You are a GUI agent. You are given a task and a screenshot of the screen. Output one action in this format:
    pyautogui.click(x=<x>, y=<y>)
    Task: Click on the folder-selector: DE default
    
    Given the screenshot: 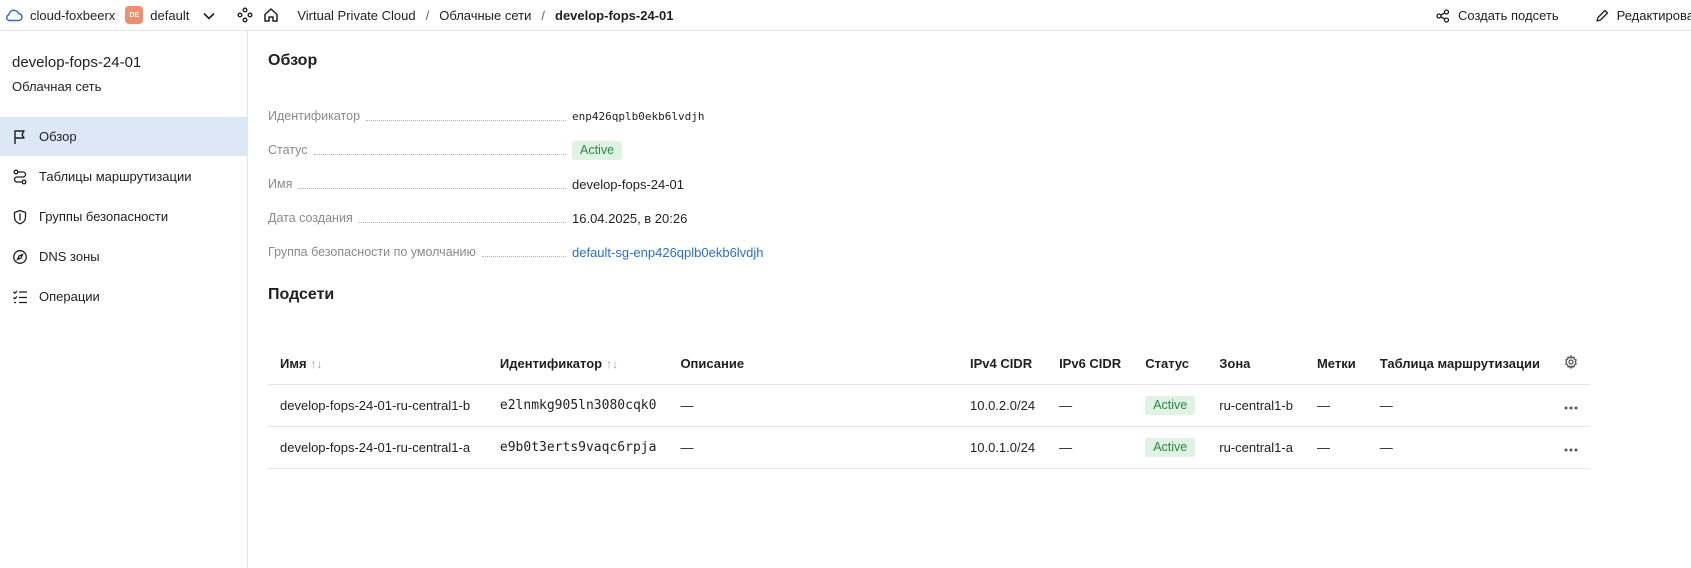 What is the action you would take?
    pyautogui.click(x=165, y=15)
    